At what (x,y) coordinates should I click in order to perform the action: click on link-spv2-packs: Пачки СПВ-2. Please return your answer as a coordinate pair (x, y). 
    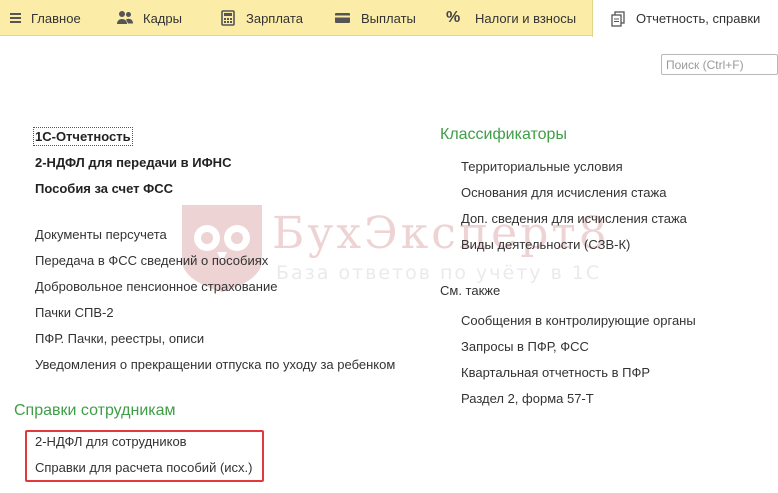
    Looking at the image, I should click on (74, 312).